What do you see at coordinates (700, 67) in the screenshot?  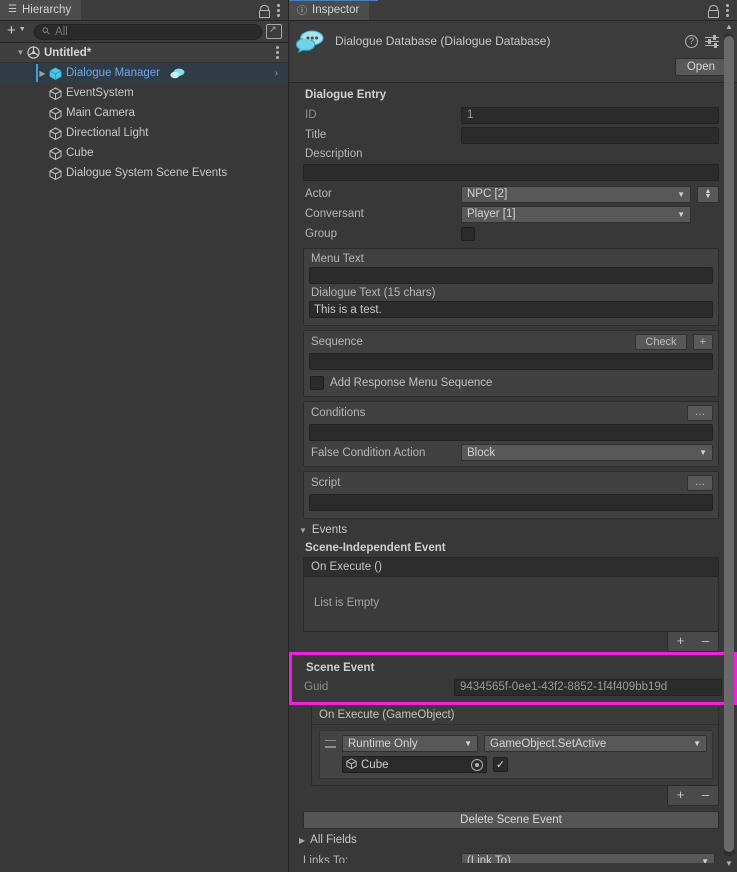 I see `open-button: Open` at bounding box center [700, 67].